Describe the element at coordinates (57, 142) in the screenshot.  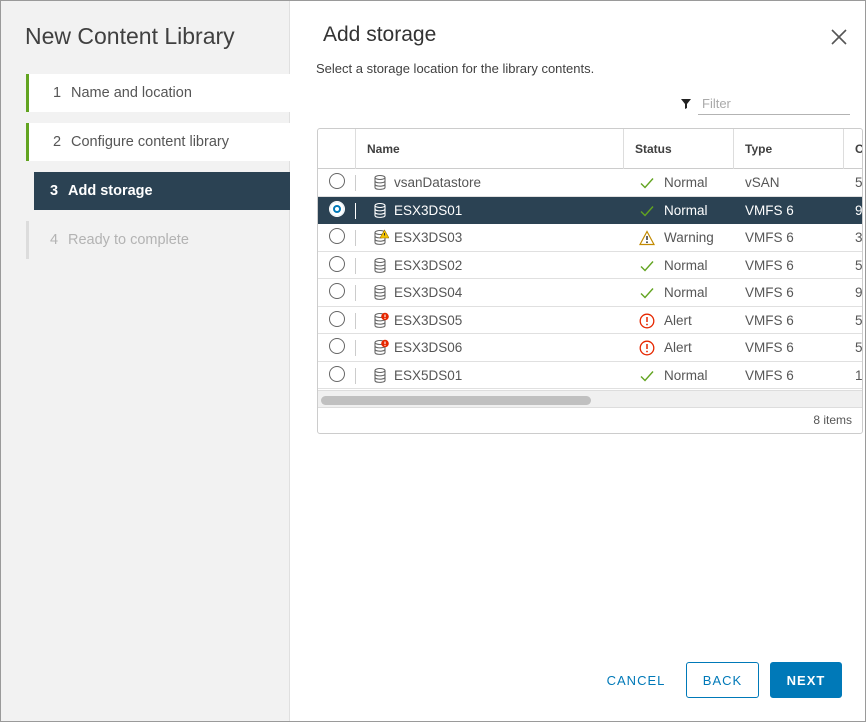
I see `step-number: 2` at that location.